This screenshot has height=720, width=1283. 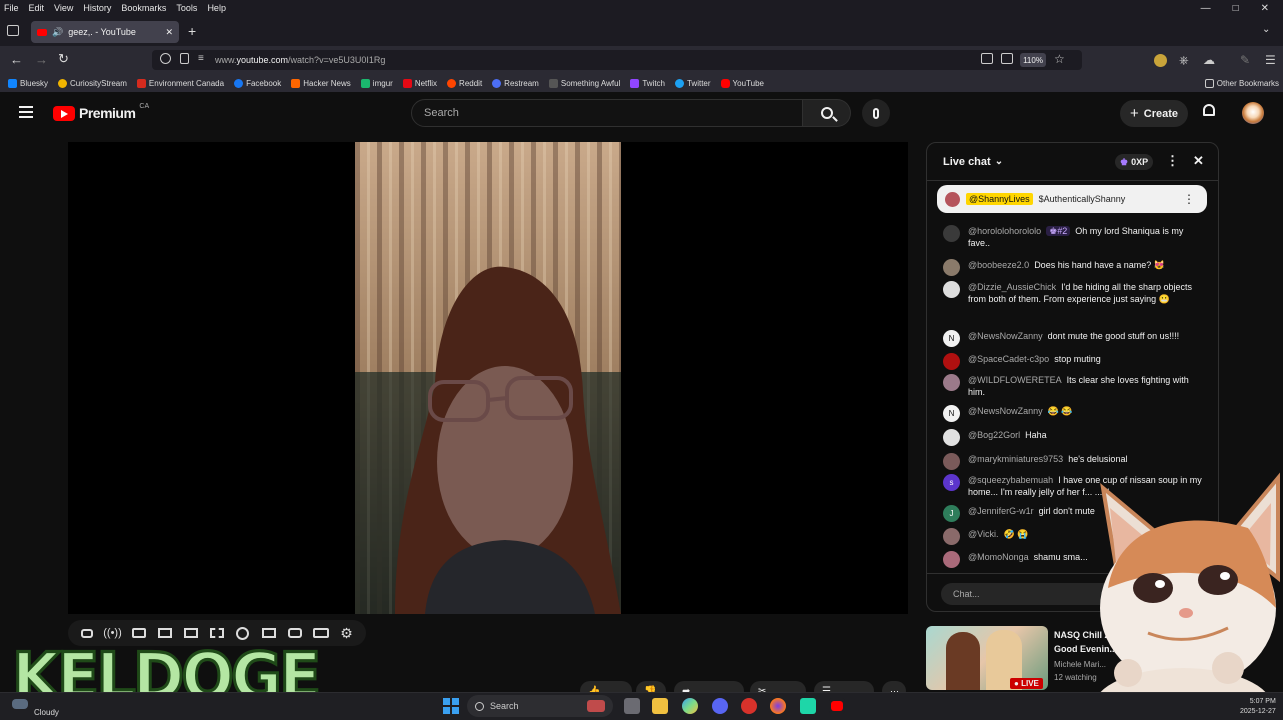 What do you see at coordinates (13, 30) in the screenshot?
I see `tab-overview-icon` at bounding box center [13, 30].